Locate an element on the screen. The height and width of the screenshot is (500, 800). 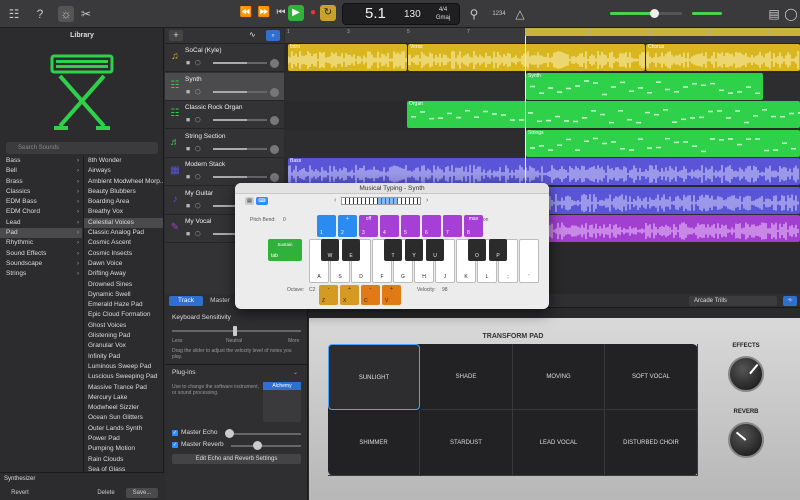
transform-pad-cell: MOVING is located at coordinates (559, 377).